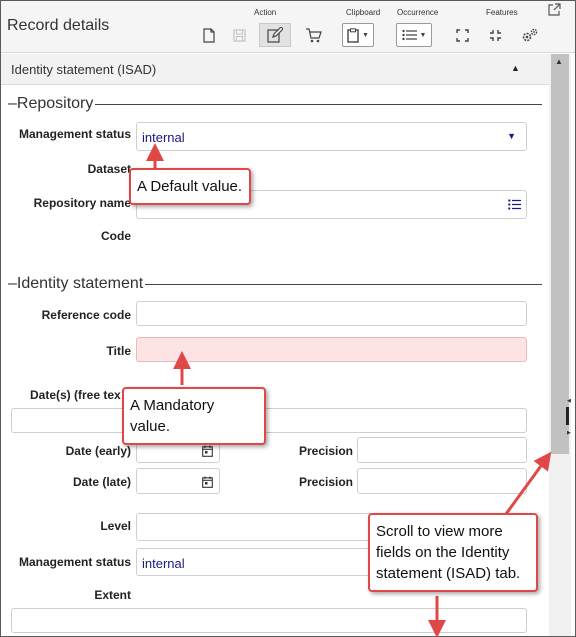 The width and height of the screenshot is (576, 637). Describe the element at coordinates (409, 35) in the screenshot. I see `list-icon` at that location.